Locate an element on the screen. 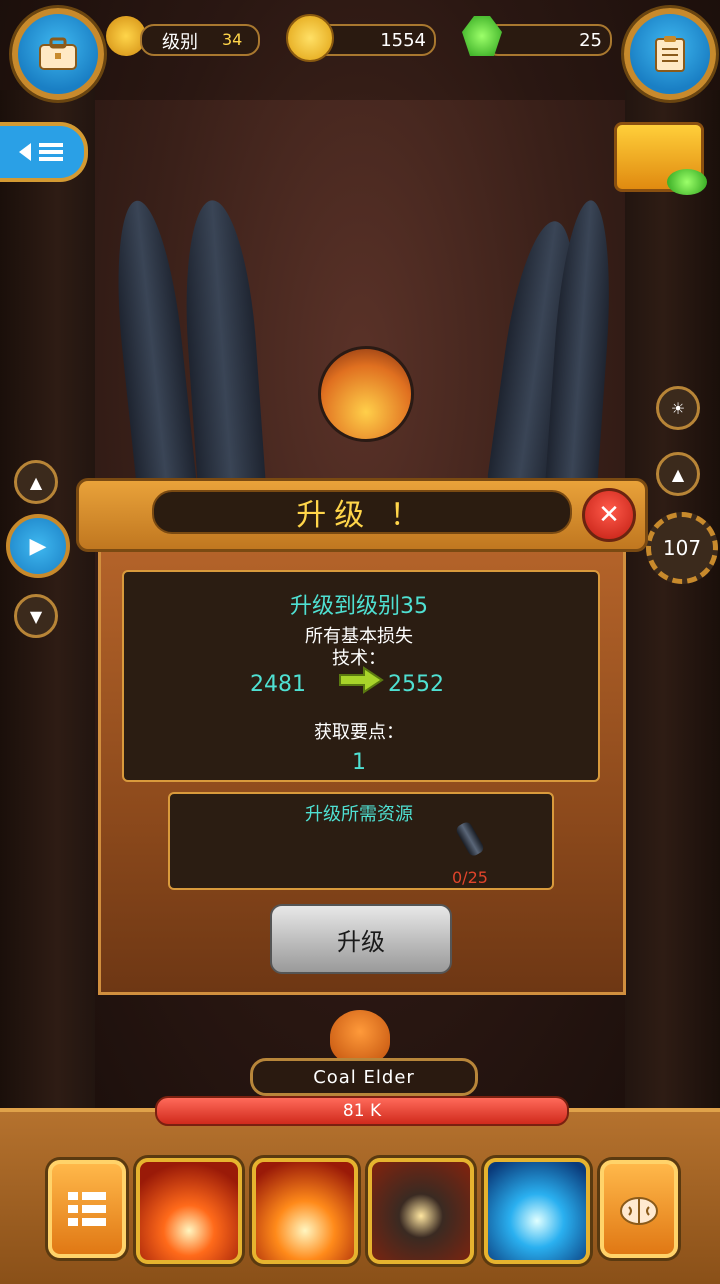  skill-bomb-blast is located at coordinates (421, 1211).